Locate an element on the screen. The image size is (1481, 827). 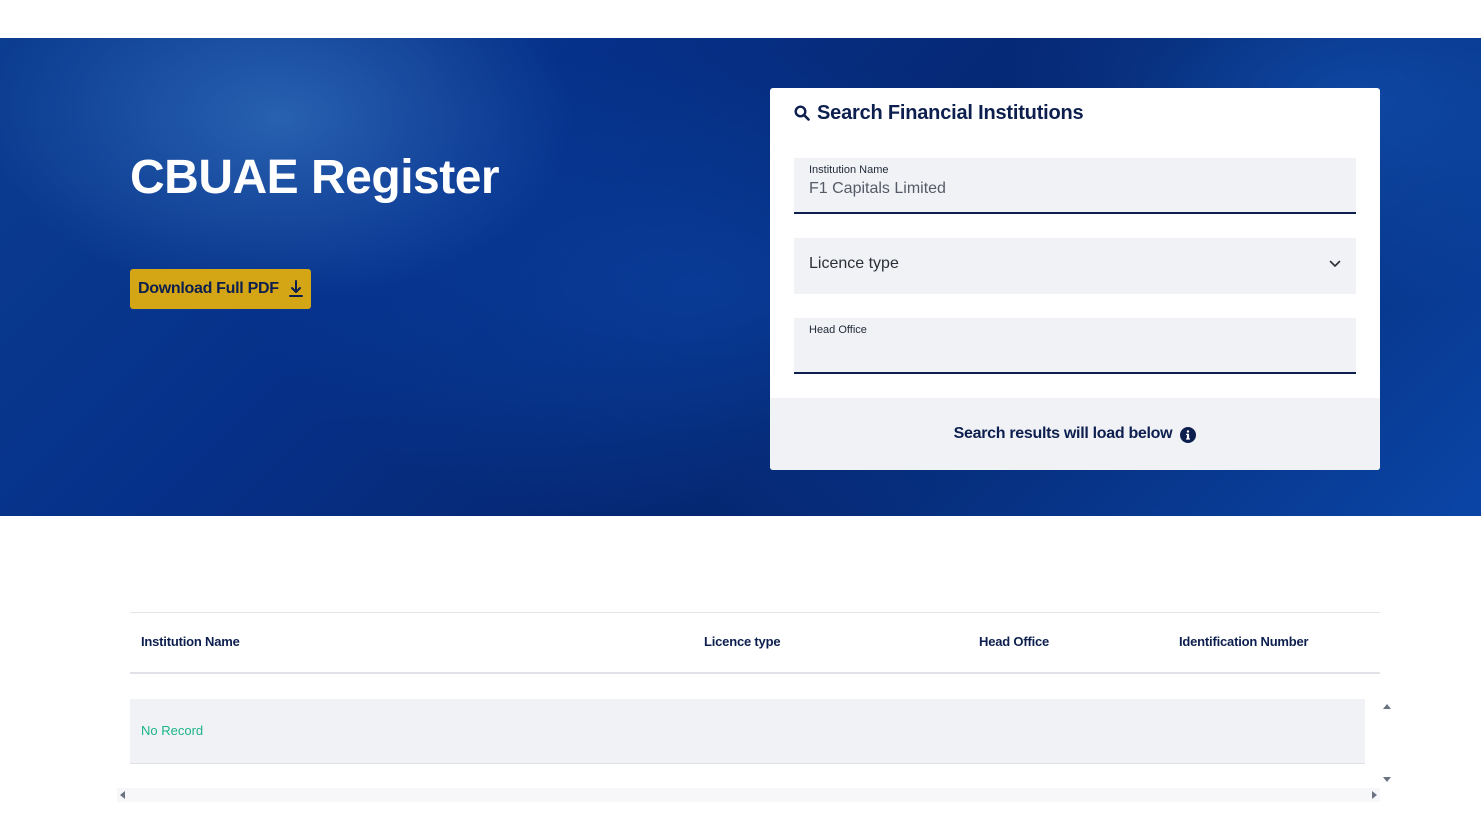
search-card-header: Search Financial Institutions is located at coordinates (939, 113).